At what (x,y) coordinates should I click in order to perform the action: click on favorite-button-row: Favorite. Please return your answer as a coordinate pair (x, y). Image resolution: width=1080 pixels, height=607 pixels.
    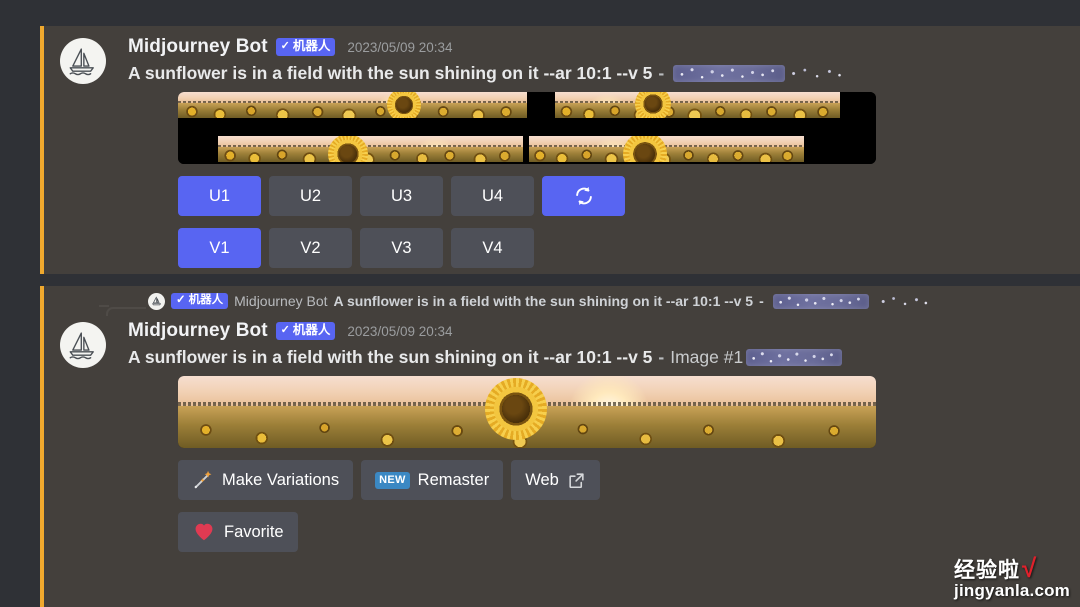
    Looking at the image, I should click on (629, 532).